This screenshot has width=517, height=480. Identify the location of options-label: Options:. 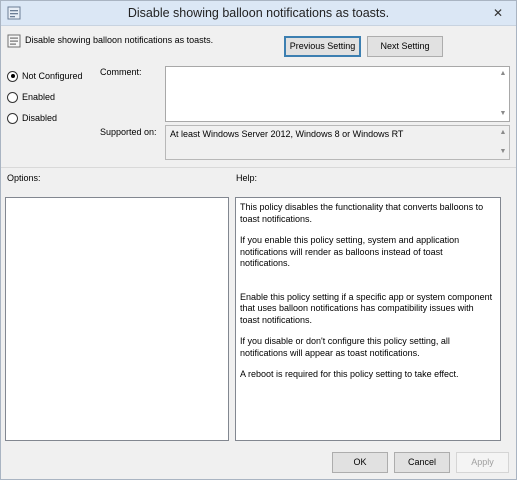
(24, 178).